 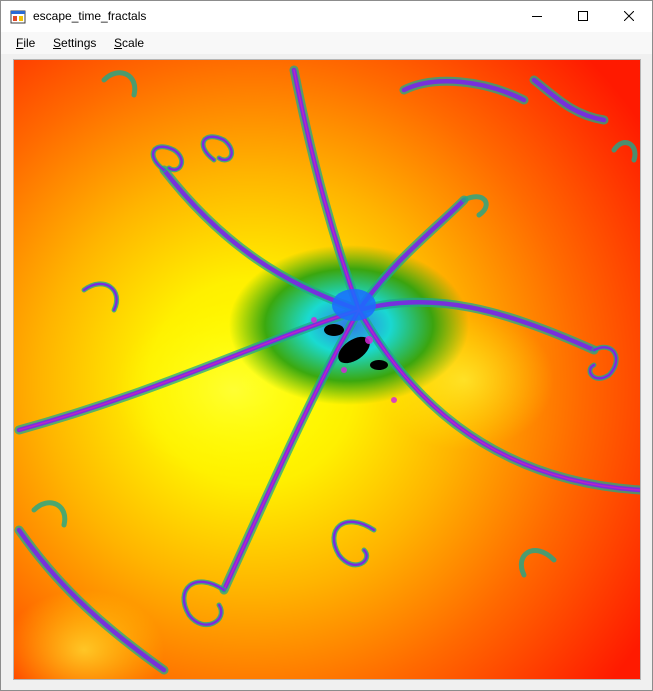 What do you see at coordinates (29, 43) in the screenshot?
I see `menu-file-label: ile` at bounding box center [29, 43].